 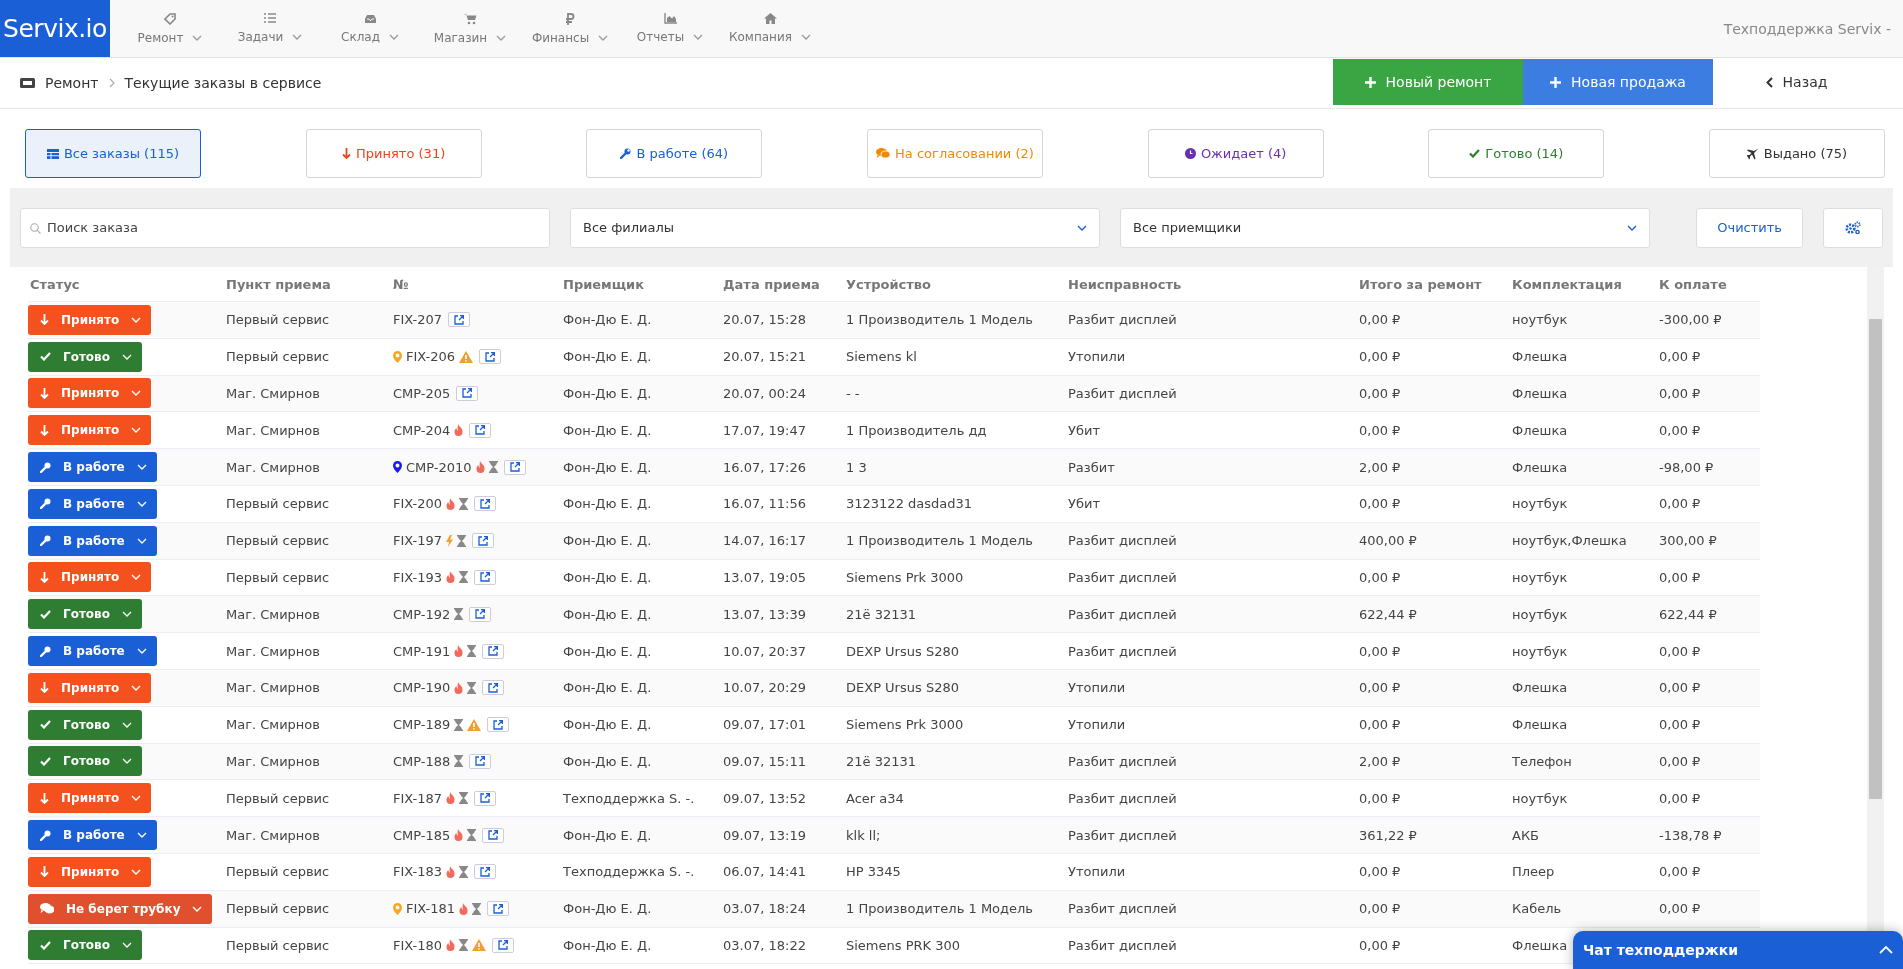 I want to click on order-number: CMP-205, so click(x=422, y=393).